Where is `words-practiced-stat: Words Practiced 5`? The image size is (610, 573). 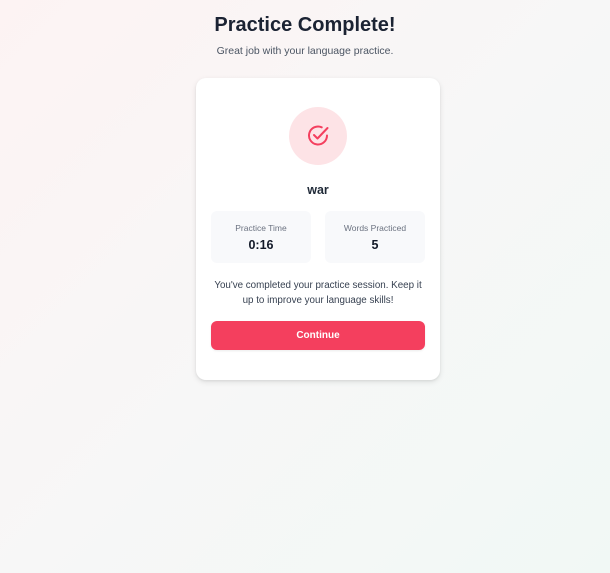 words-practiced-stat: Words Practiced 5 is located at coordinates (375, 237).